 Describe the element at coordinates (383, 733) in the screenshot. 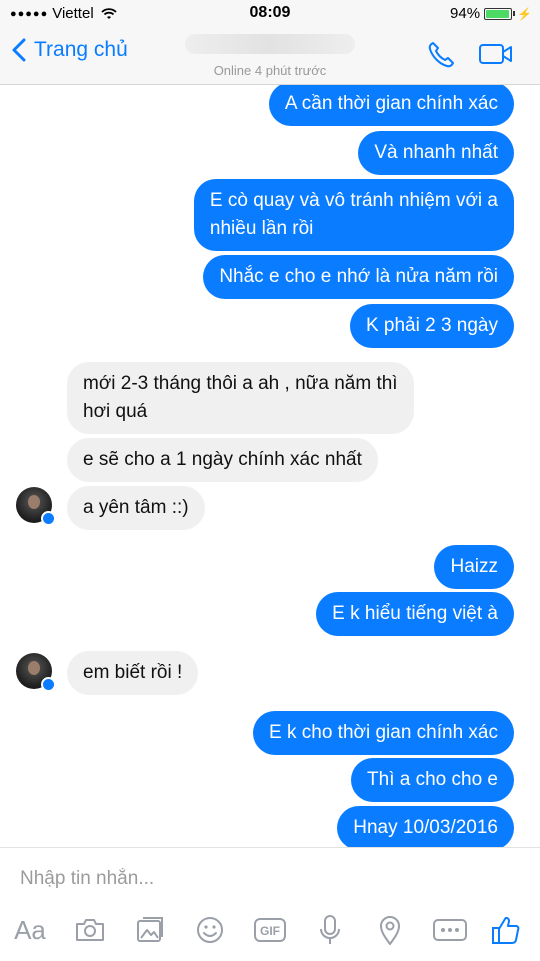

I see `message-bubble: E k cho thời gian chính xác` at that location.